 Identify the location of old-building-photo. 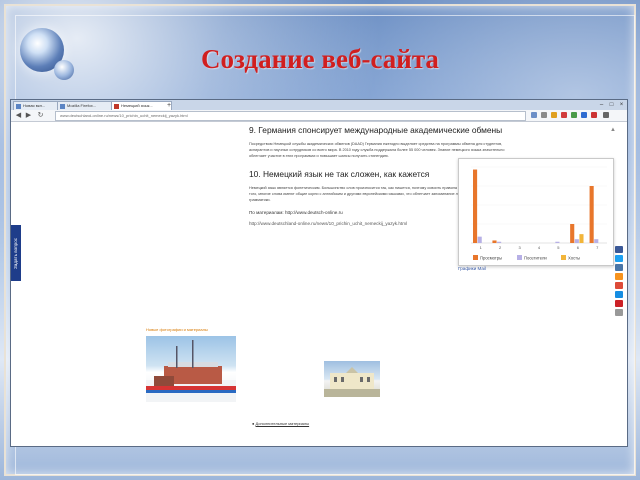
(352, 379).